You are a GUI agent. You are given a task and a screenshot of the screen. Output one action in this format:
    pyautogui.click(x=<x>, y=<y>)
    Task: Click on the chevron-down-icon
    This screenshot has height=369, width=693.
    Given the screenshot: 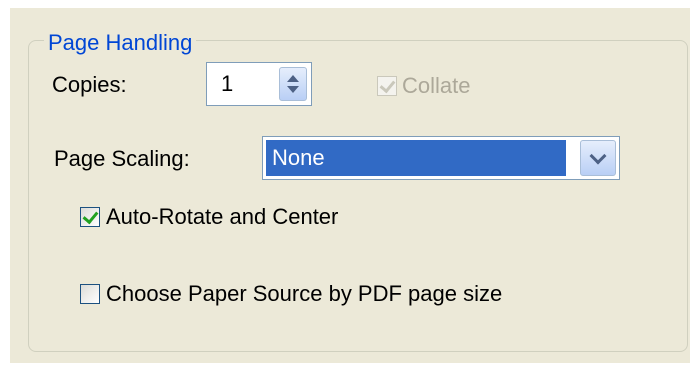 What is the action you would take?
    pyautogui.click(x=598, y=156)
    